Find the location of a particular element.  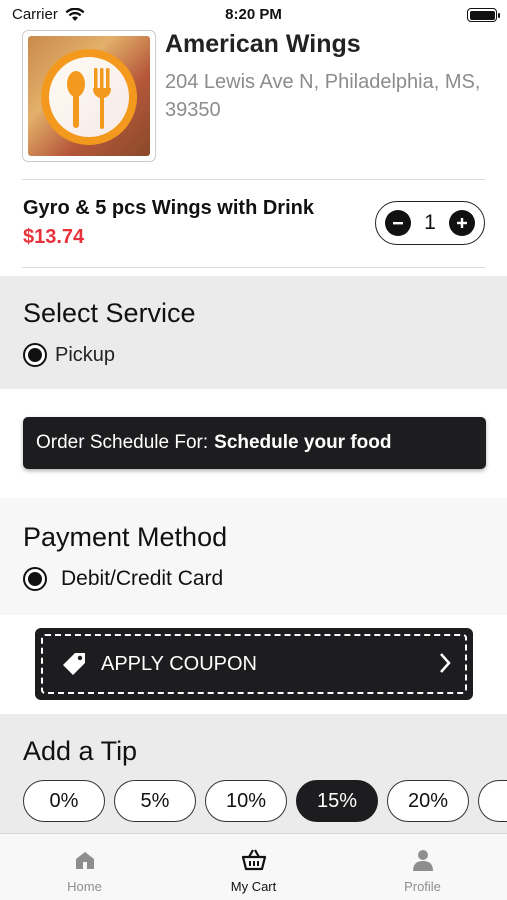

payment-title: Payment Method is located at coordinates (125, 537).